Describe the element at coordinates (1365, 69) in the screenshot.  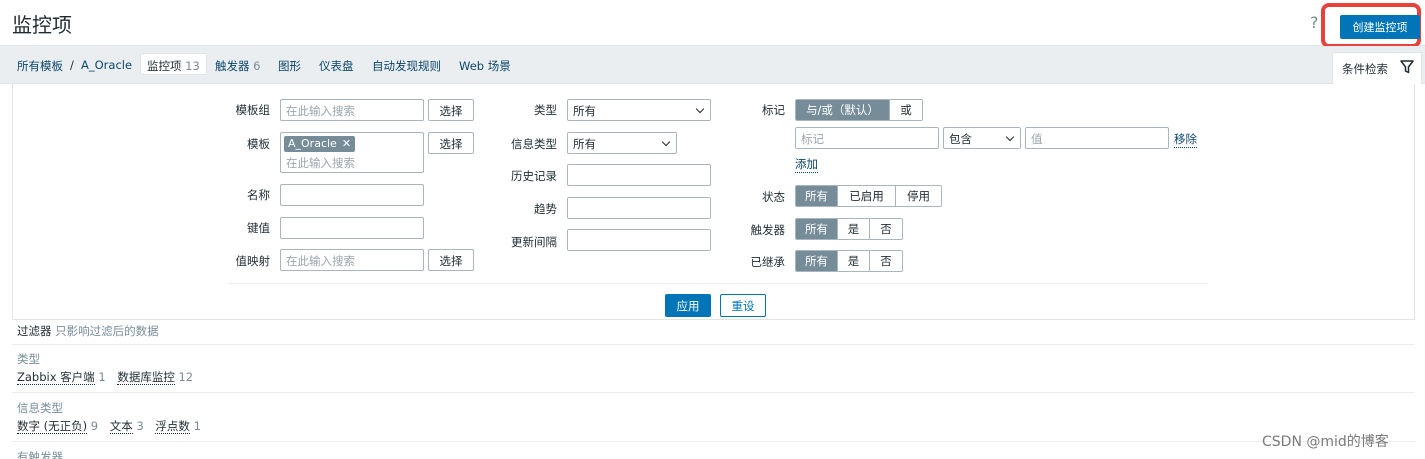
I see `filter-toggle-label: 条件检索` at that location.